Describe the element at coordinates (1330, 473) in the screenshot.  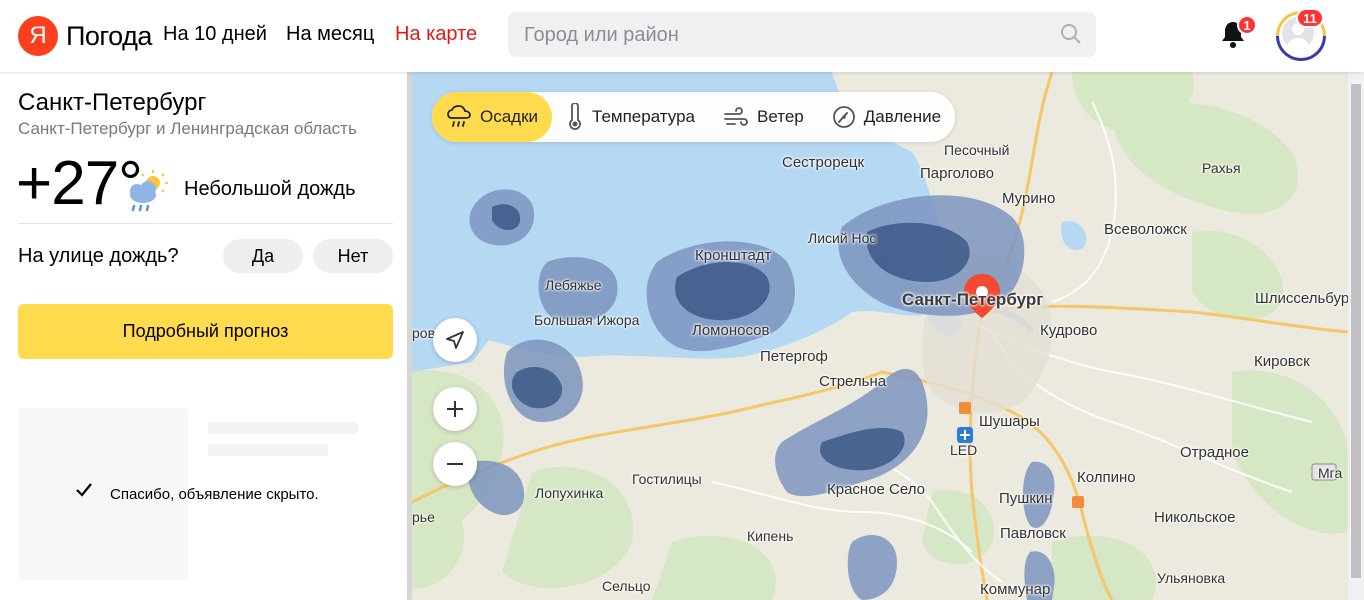
I see `map-label-mga: Мга` at that location.